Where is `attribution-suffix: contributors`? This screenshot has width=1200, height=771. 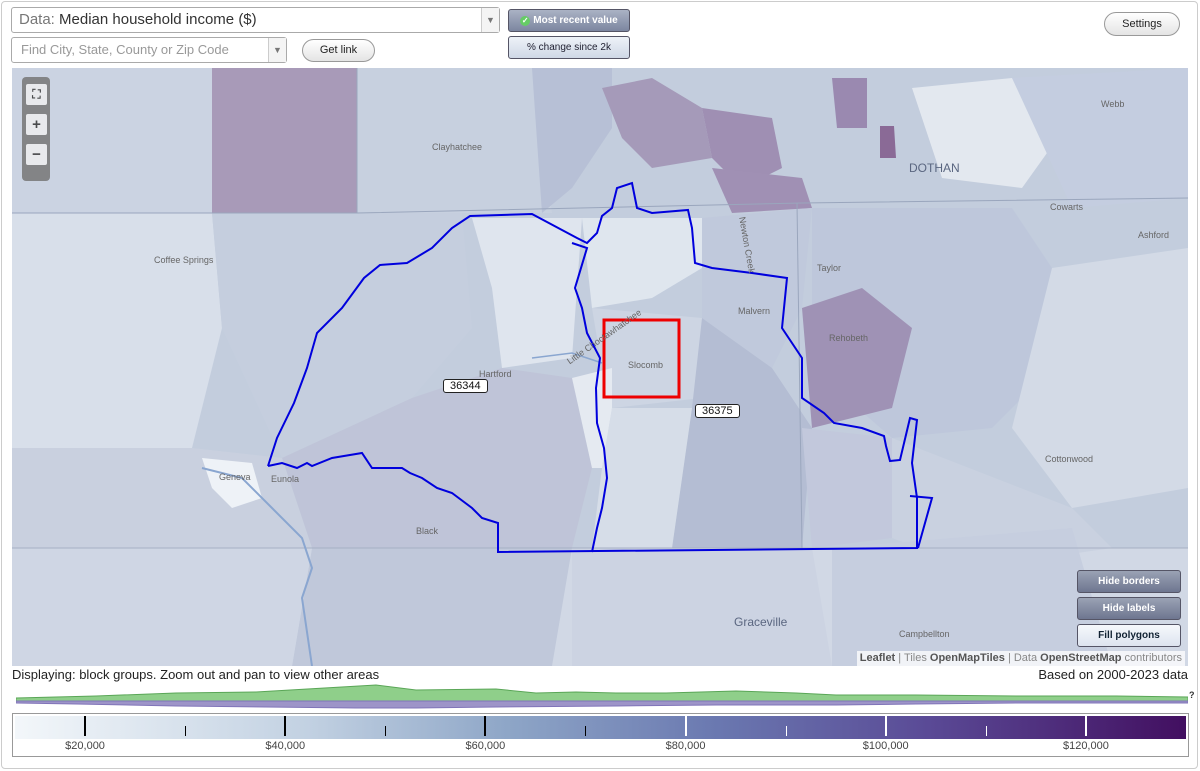
attribution-suffix: contributors is located at coordinates (1153, 658).